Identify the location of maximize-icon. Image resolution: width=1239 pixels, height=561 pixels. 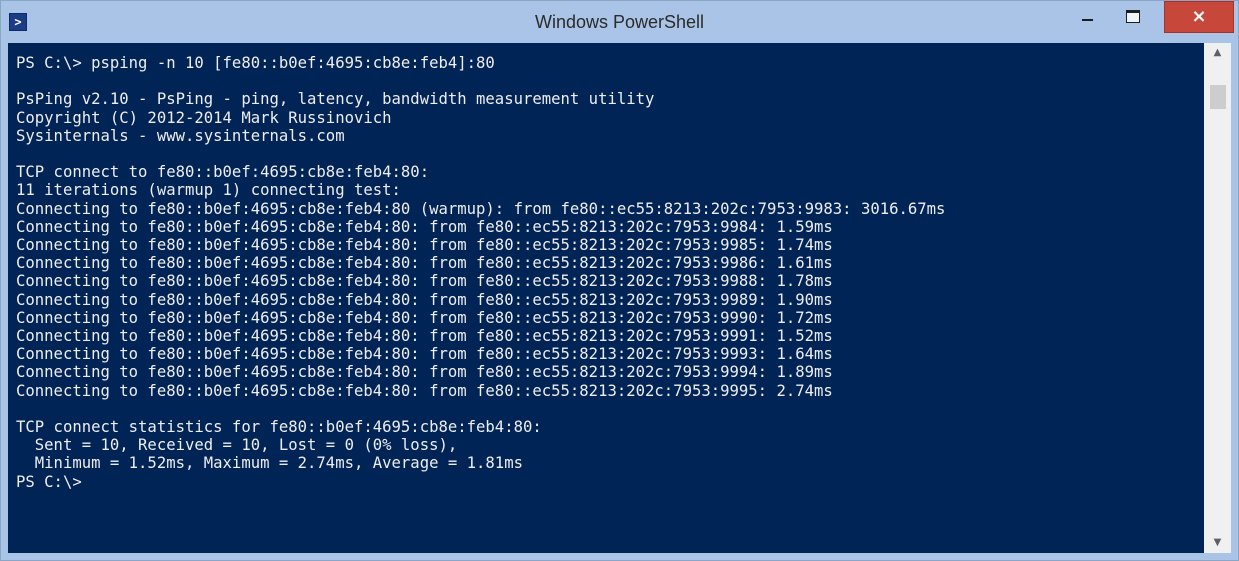
(1133, 16).